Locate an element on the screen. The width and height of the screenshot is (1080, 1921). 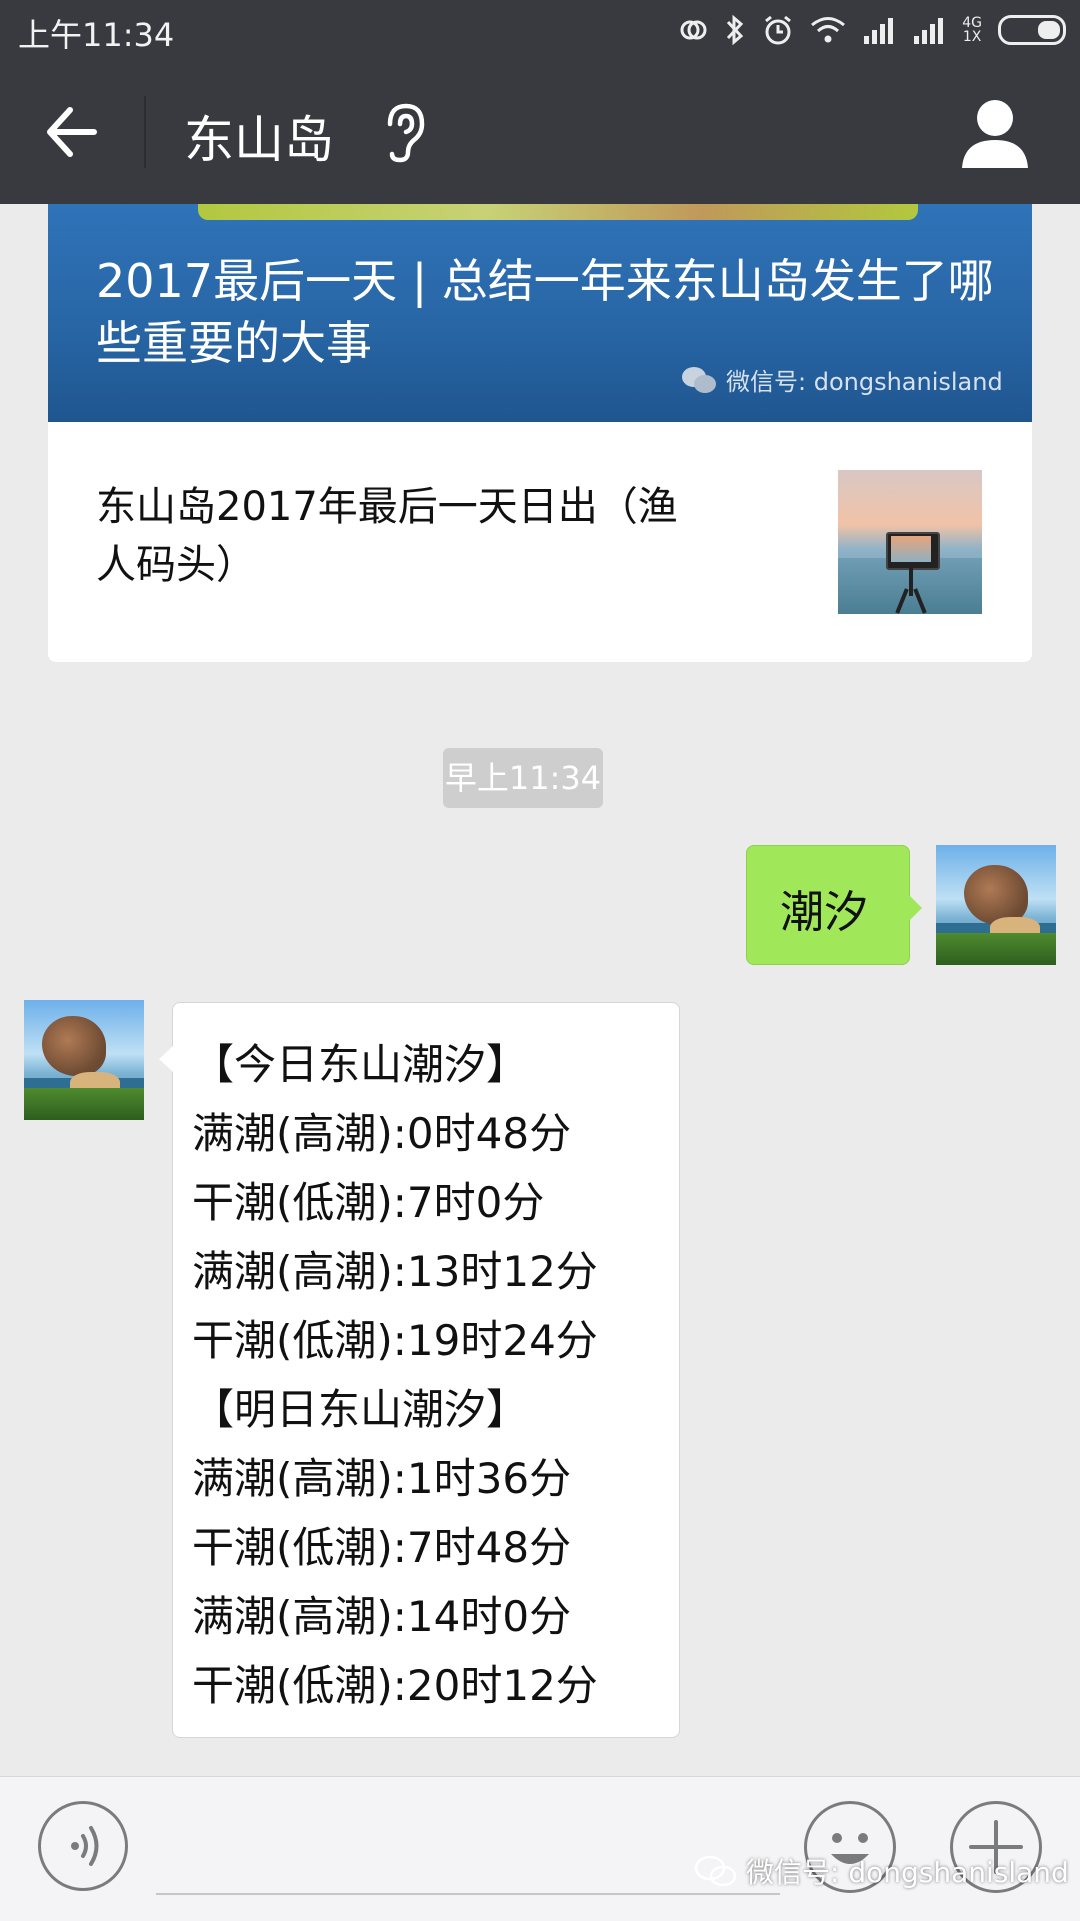
received-bubble-tail is located at coordinates (166, 1059).